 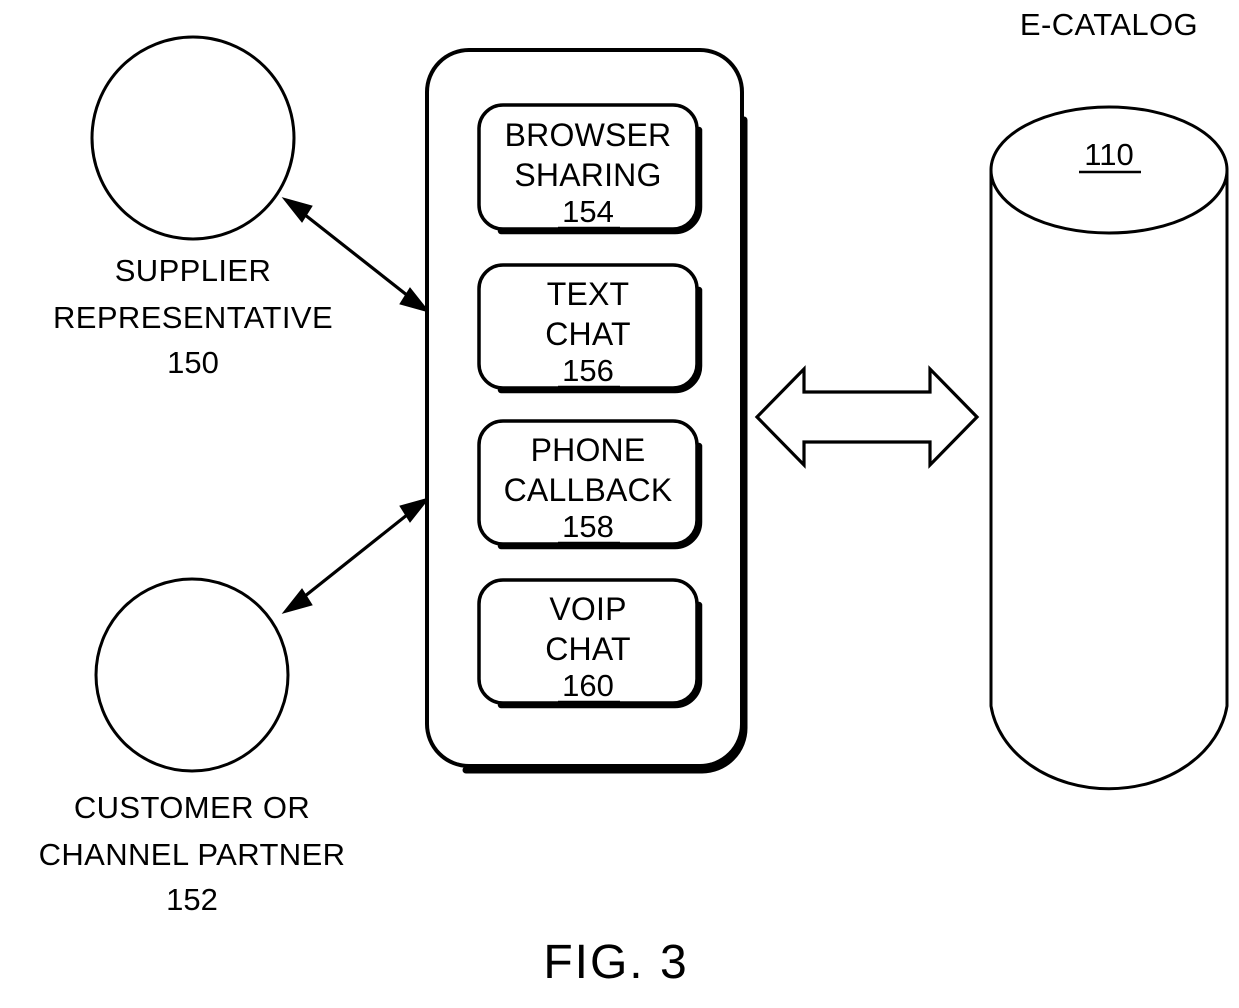 What do you see at coordinates (615, 962) in the screenshot?
I see `figure-caption: FIG. 3` at bounding box center [615, 962].